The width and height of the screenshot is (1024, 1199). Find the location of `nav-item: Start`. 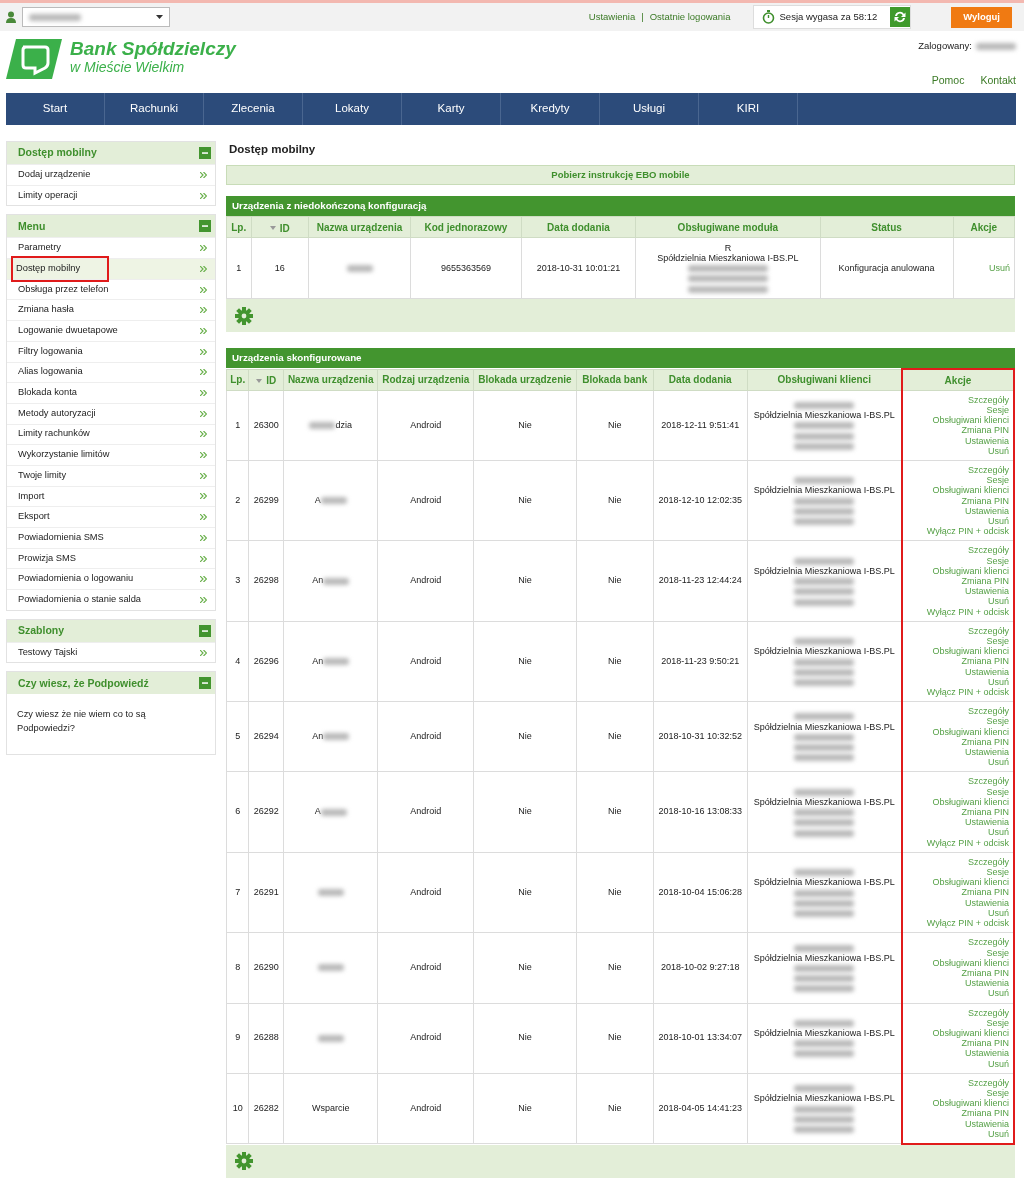

nav-item: Start is located at coordinates (55, 109).